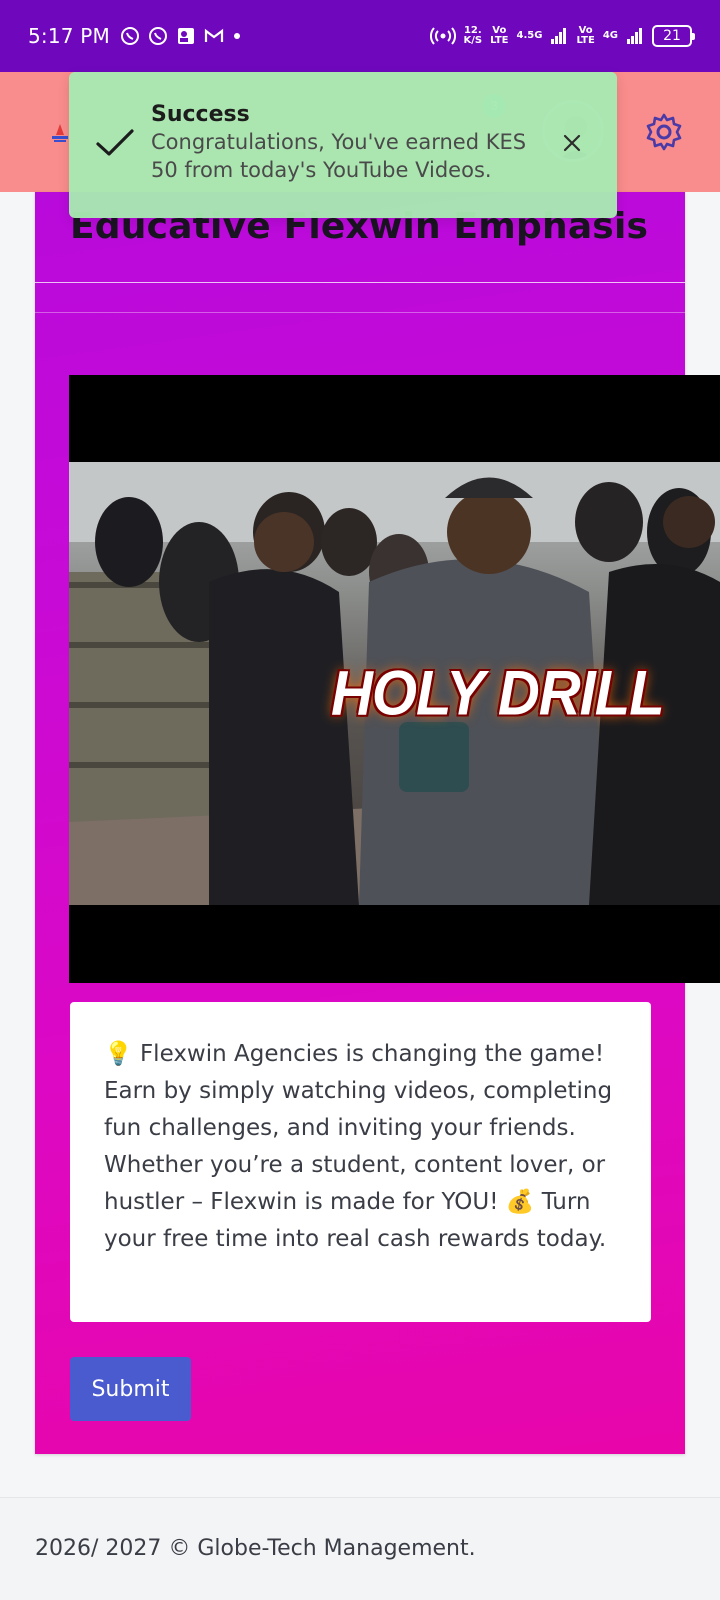 The width and height of the screenshot is (720, 1600). Describe the element at coordinates (214, 35) in the screenshot. I see `gmail-icon` at that location.